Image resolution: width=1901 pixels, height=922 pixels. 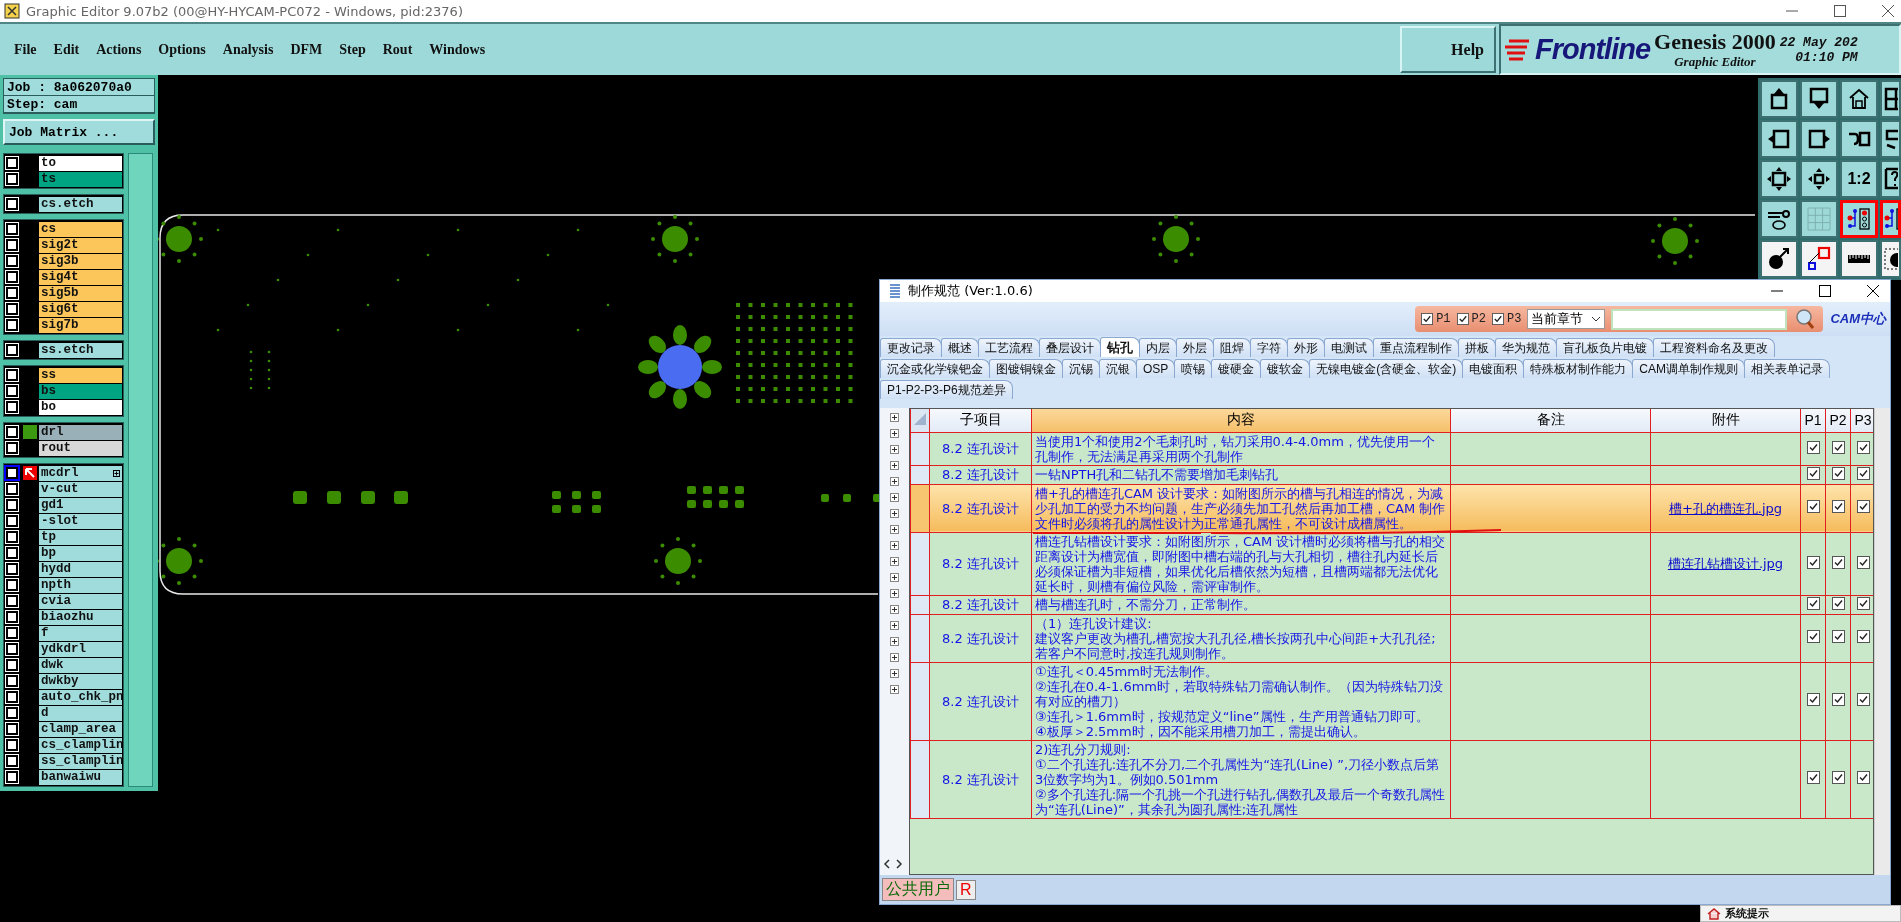 What do you see at coordinates (1416, 347) in the screenshot?
I see `tab: 重点流程制作` at bounding box center [1416, 347].